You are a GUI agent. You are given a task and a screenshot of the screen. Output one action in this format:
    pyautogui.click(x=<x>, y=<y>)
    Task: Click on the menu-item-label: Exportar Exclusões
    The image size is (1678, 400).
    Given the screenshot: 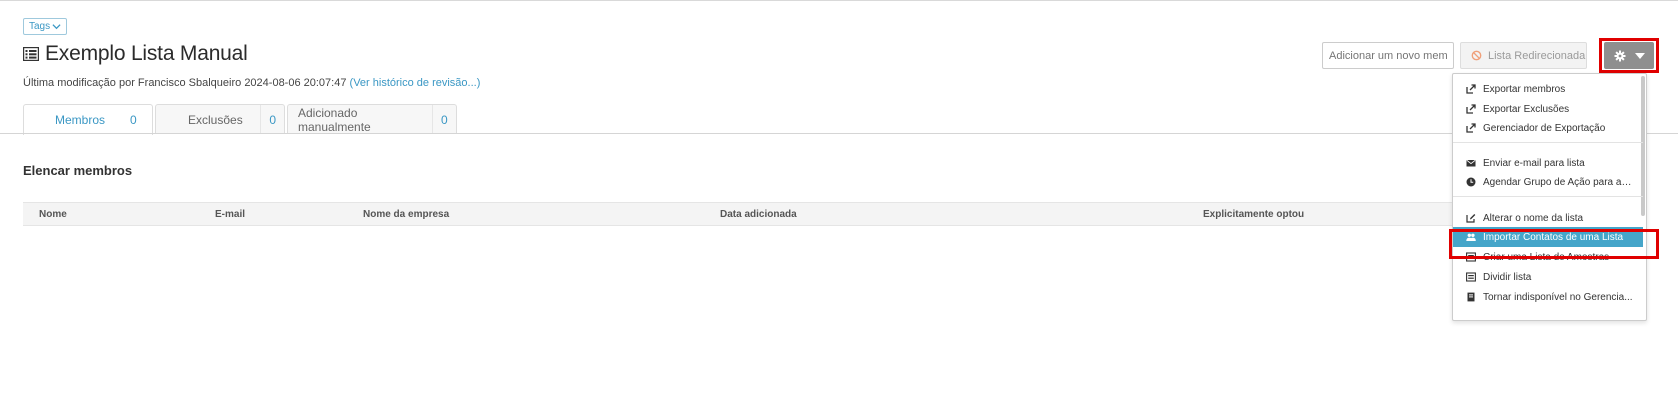 What is the action you would take?
    pyautogui.click(x=1526, y=109)
    